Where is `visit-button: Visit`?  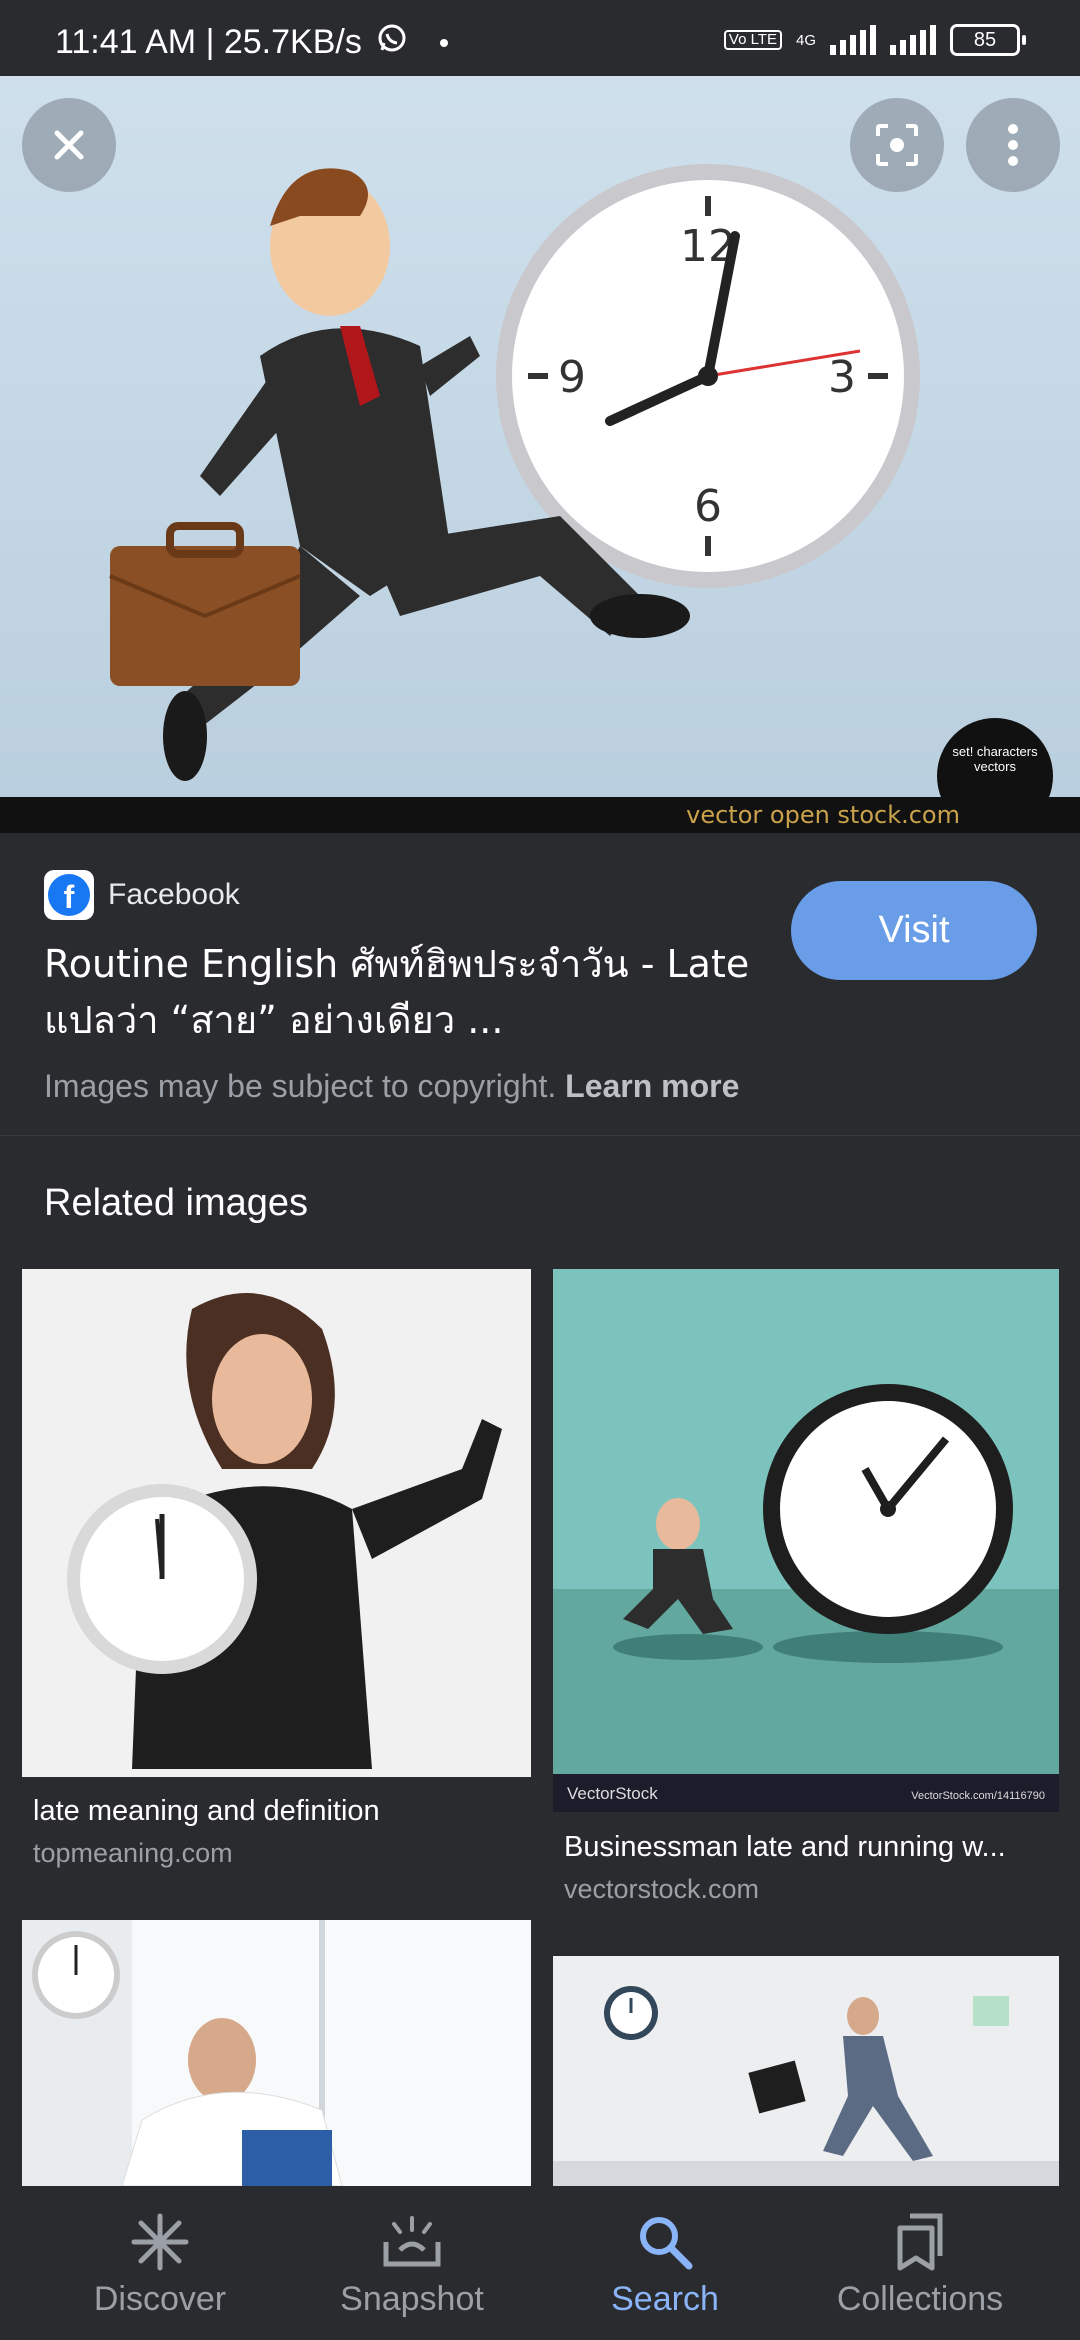
visit-button: Visit is located at coordinates (914, 930).